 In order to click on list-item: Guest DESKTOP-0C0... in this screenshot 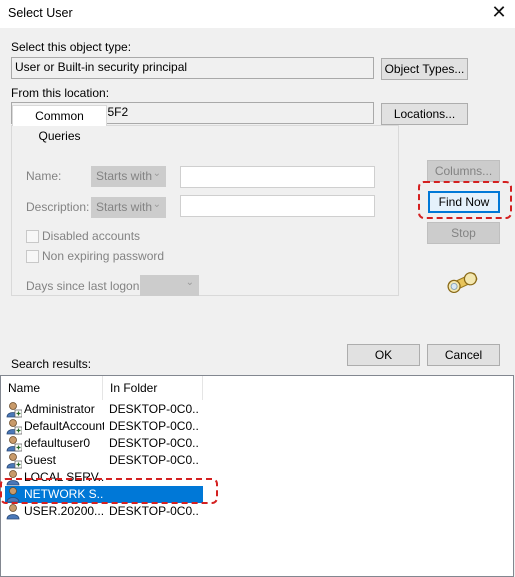, I will do `click(104, 460)`.